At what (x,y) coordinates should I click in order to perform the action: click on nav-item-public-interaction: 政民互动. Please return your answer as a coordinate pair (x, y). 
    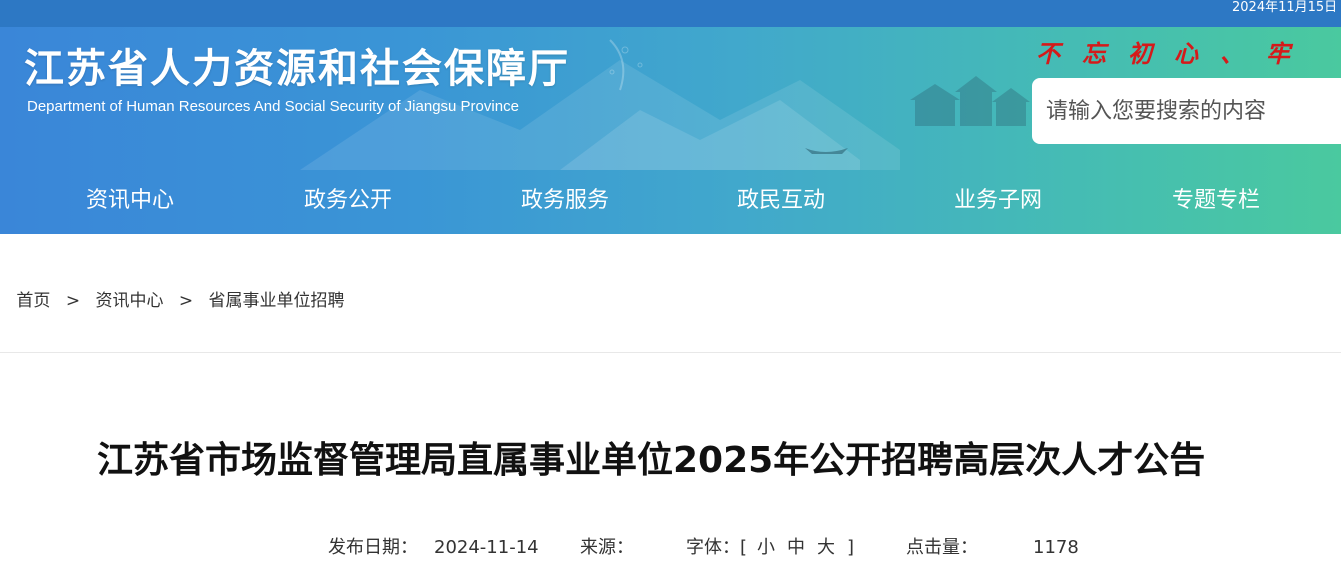
    Looking at the image, I should click on (781, 201).